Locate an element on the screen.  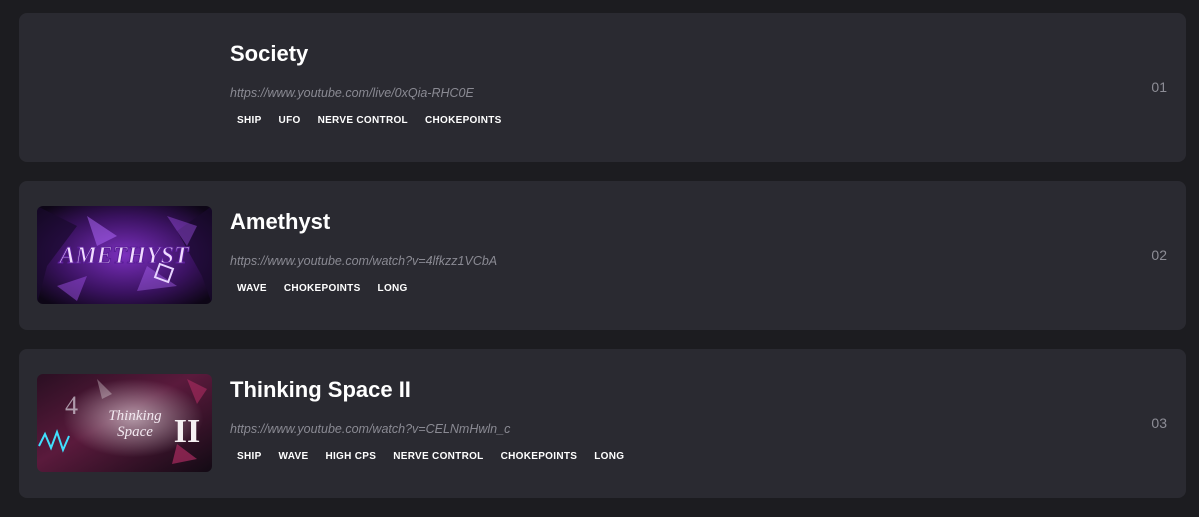
thinking-space-thumbnail-image: 4 Thinking Space II is located at coordinates (124, 423).